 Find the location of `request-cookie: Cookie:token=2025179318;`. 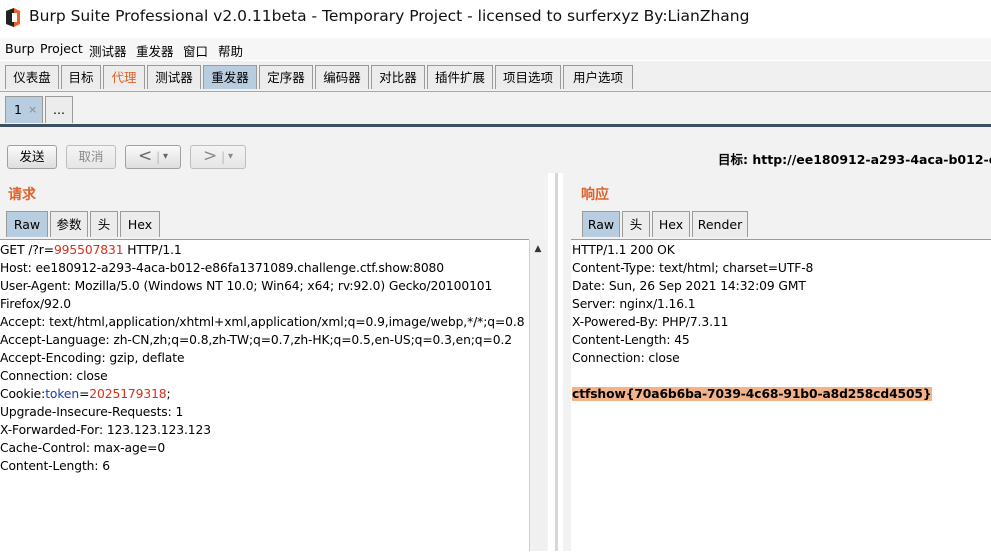

request-cookie: Cookie:token=2025179318; is located at coordinates (85, 394).